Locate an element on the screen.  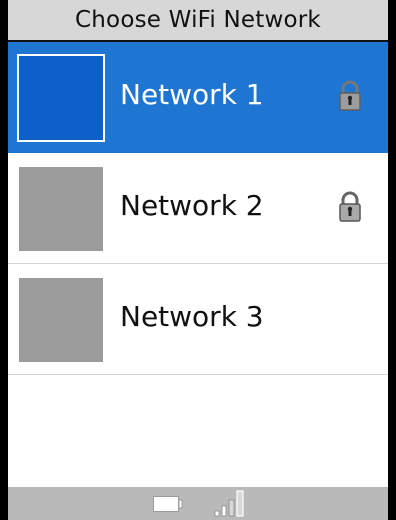
network-name: Network 3 is located at coordinates (192, 316).